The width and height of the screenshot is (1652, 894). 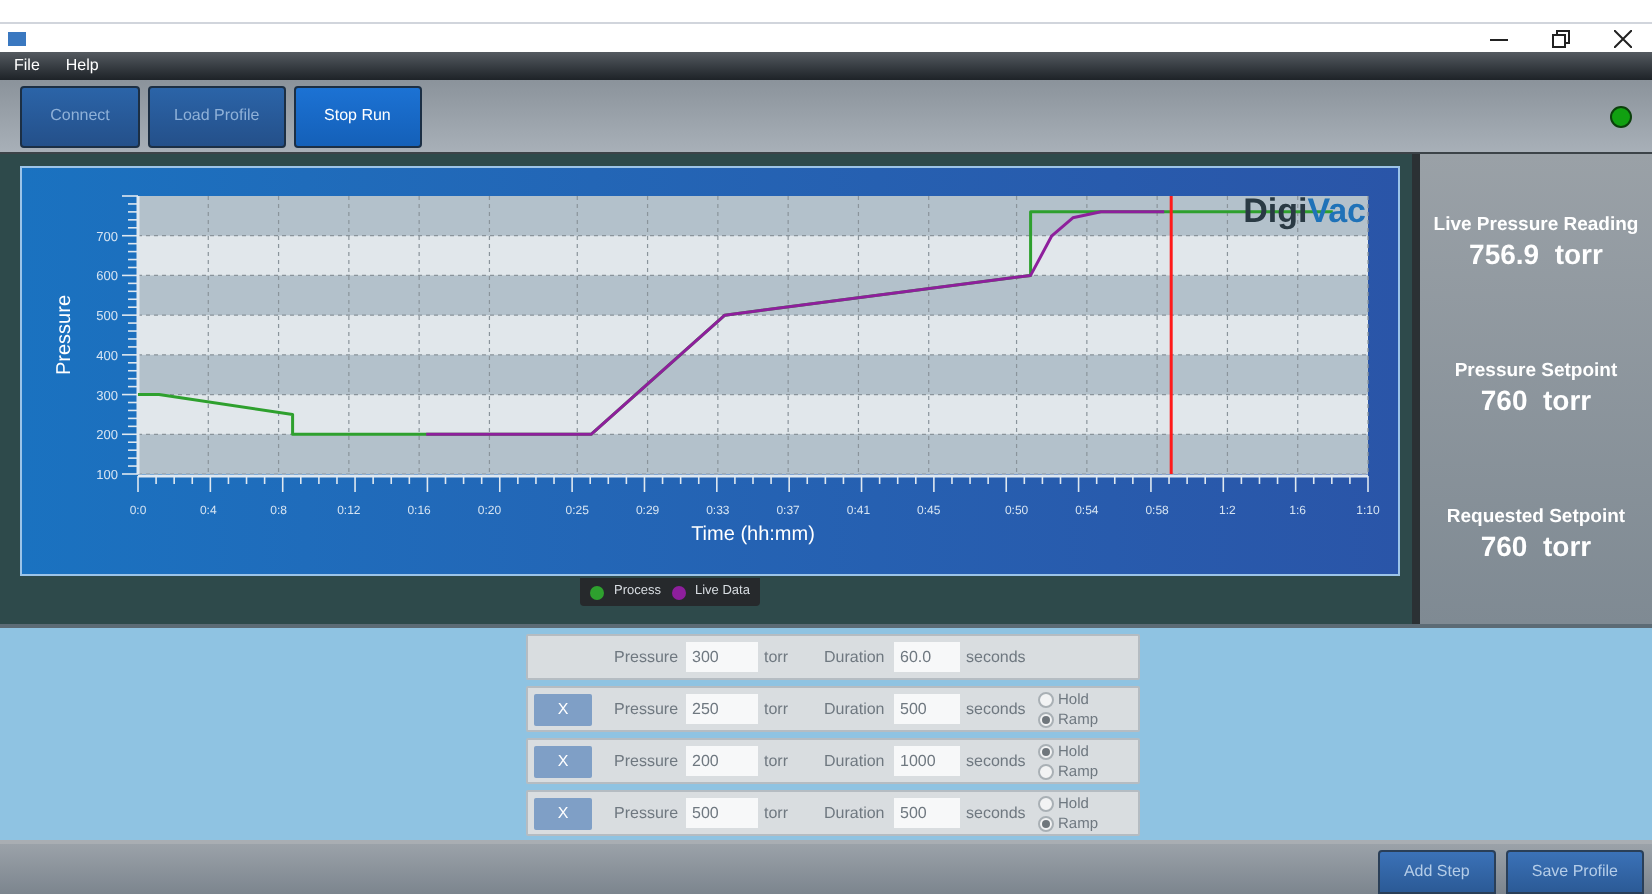 What do you see at coordinates (65, 335) in the screenshot?
I see `y-axis-title: Pressure` at bounding box center [65, 335].